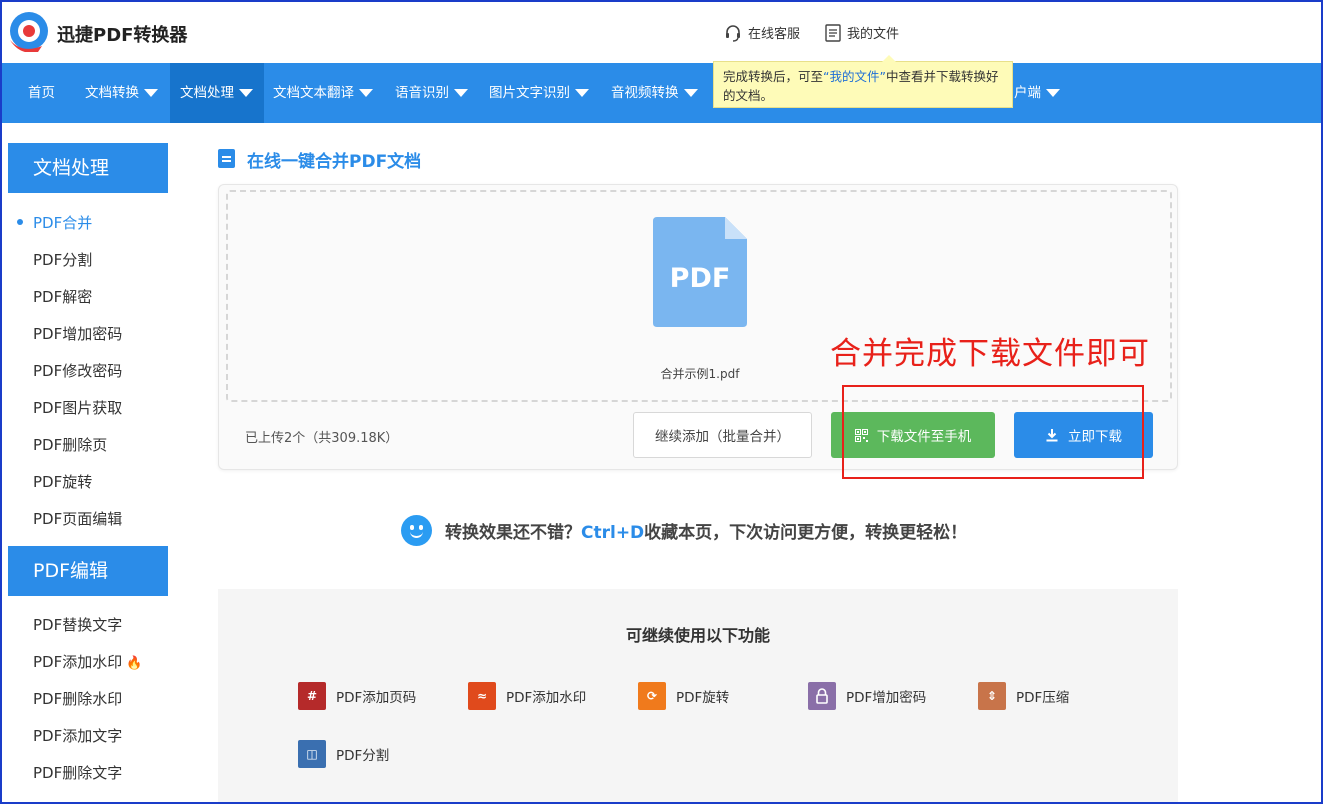  I want to click on online-service-link: 在线客服, so click(762, 32).